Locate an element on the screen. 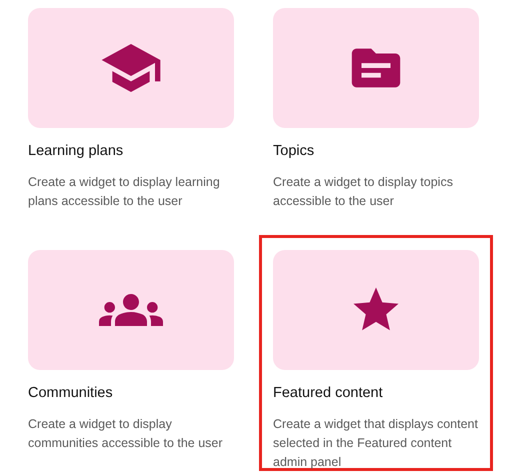 The width and height of the screenshot is (508, 476). widget-description: Create a widget that displays content selected in the Featured content admin panel is located at coordinates (376, 443).